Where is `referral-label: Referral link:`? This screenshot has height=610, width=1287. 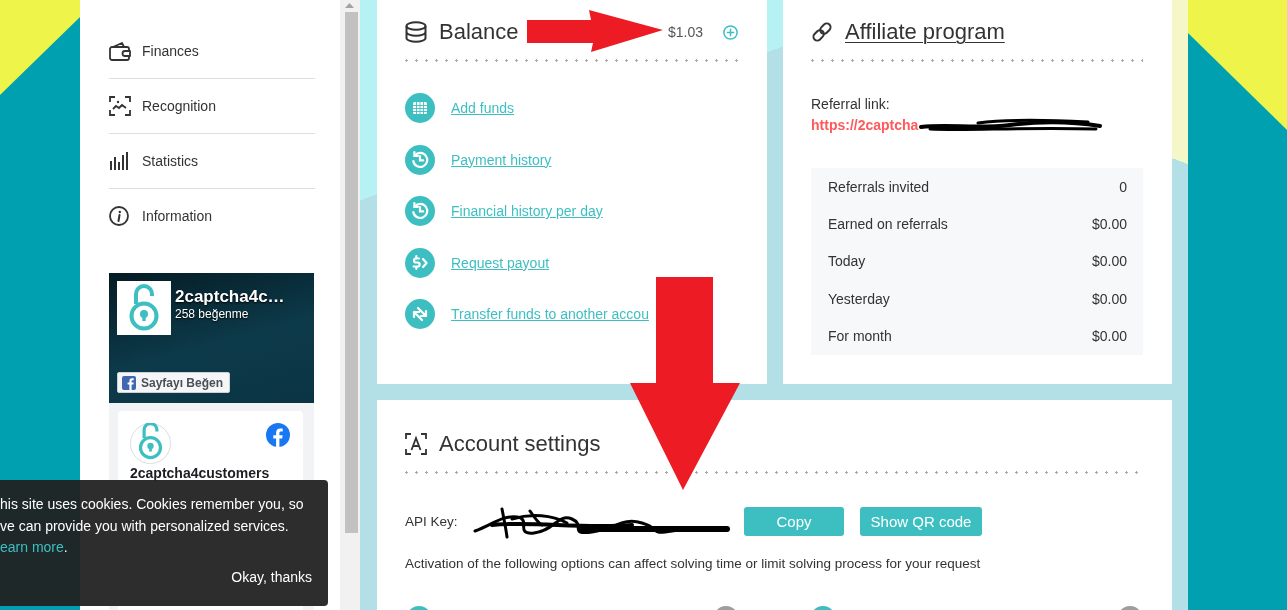 referral-label: Referral link: is located at coordinates (851, 104).